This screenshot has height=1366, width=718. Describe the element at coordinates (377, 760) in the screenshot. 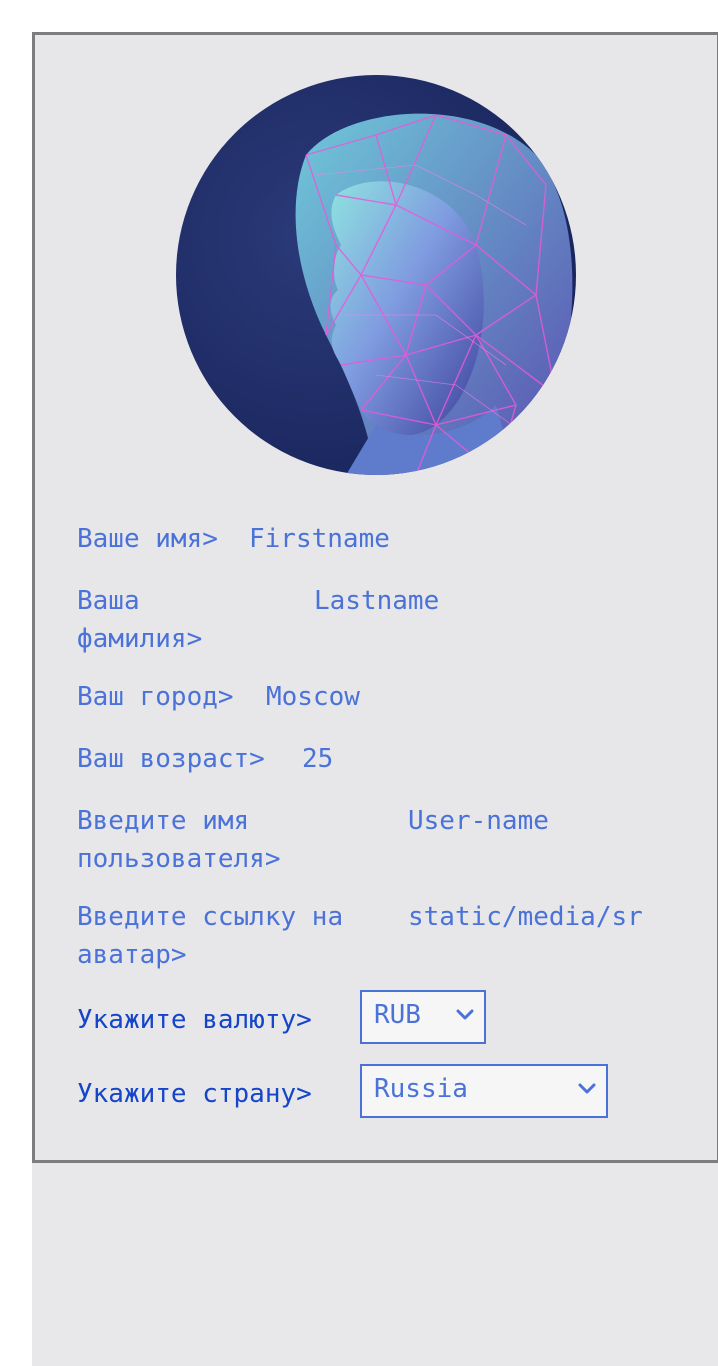

I see `field-row-age: Ваш возраст> 25` at that location.